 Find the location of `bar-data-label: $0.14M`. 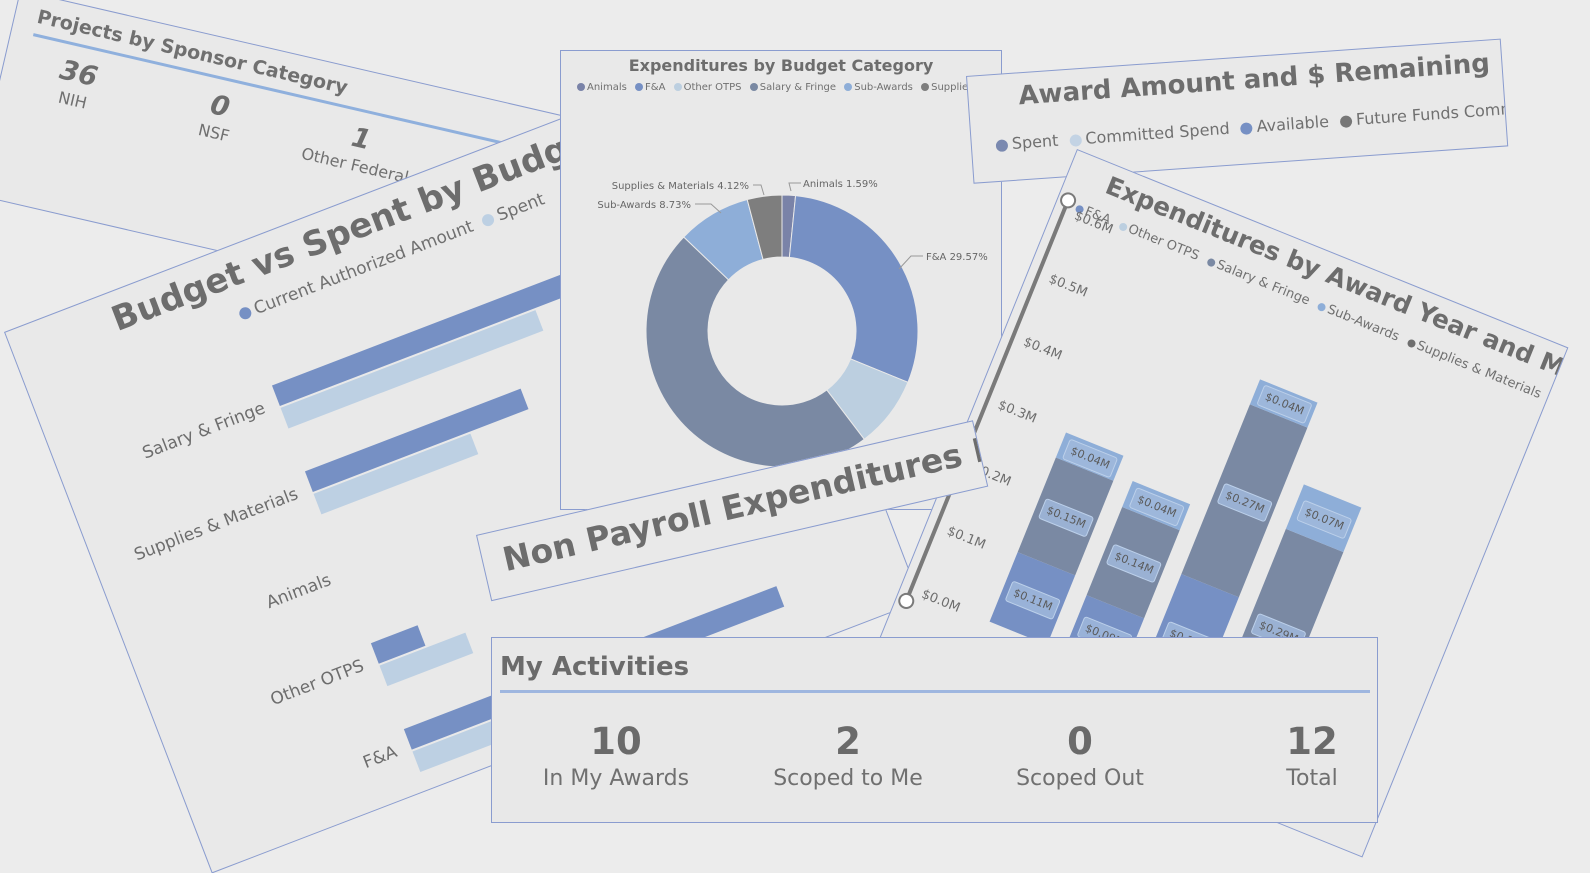

bar-data-label: $0.14M is located at coordinates (1134, 563).